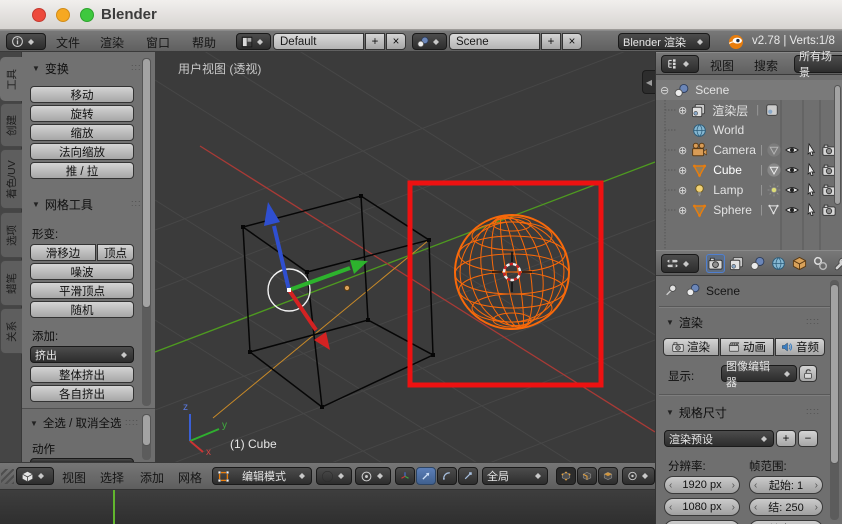  What do you see at coordinates (82, 374) in the screenshot?
I see `extrude-region-button: 整体挤出` at bounding box center [82, 374].